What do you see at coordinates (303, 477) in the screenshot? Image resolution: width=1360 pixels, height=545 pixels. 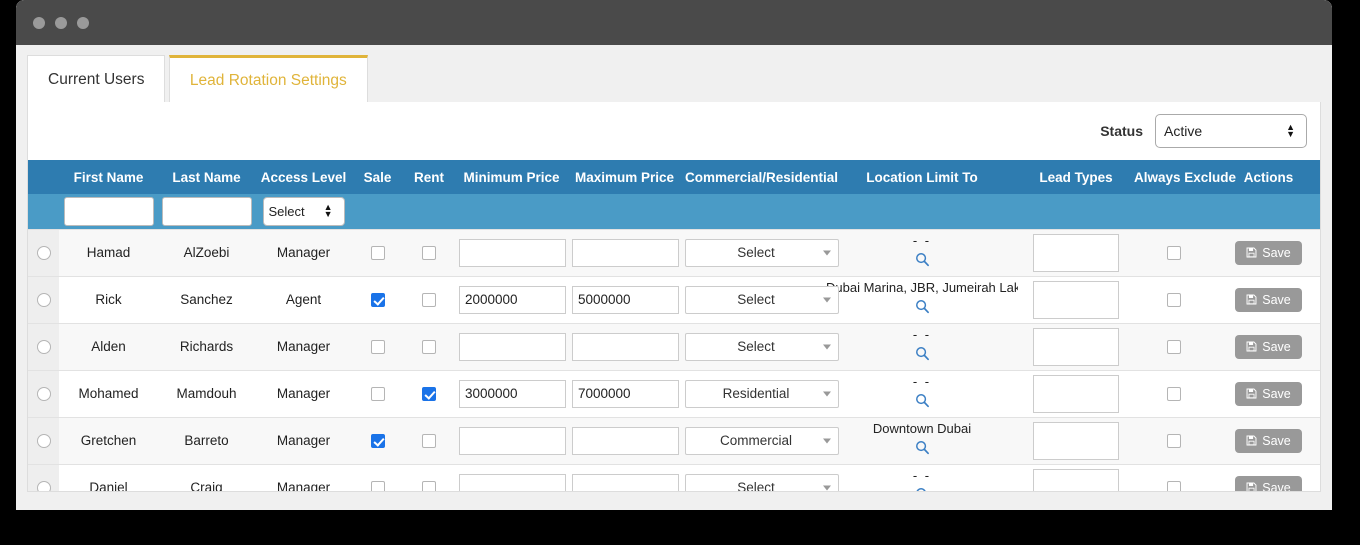 I see `cell-access-level: Manager` at bounding box center [303, 477].